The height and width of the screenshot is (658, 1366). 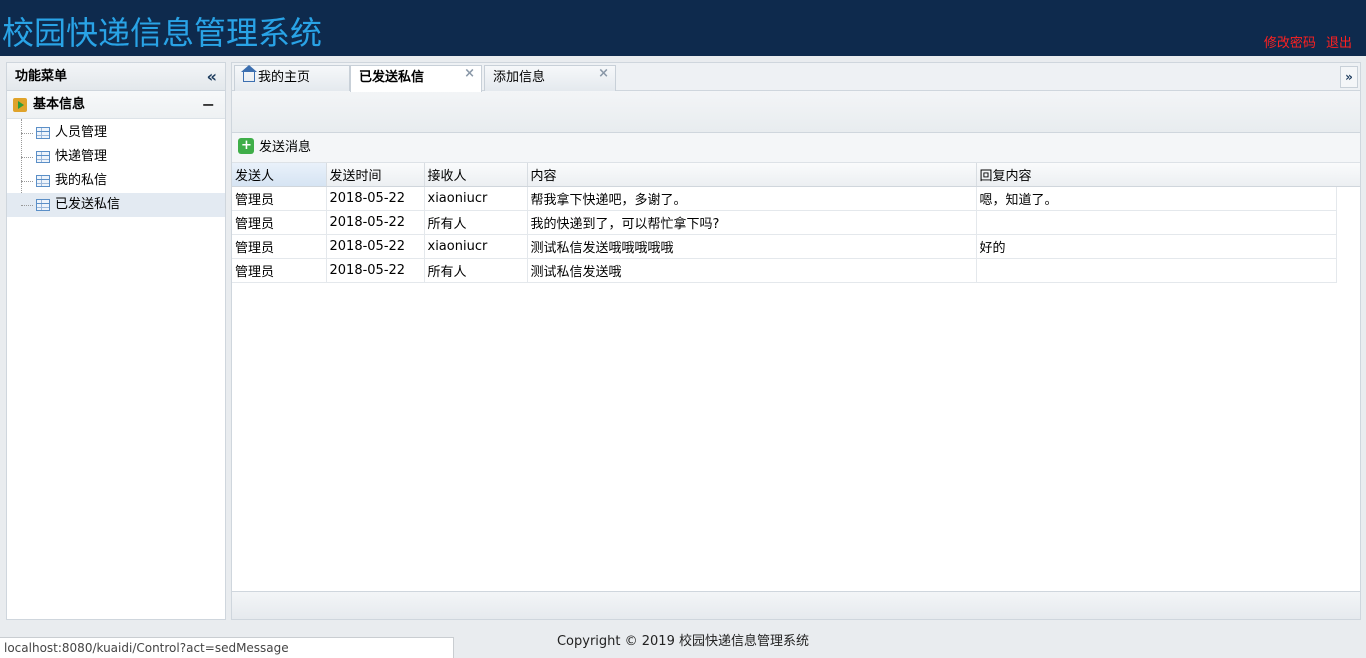 What do you see at coordinates (1290, 43) in the screenshot?
I see `change-password-link: 修改密码` at bounding box center [1290, 43].